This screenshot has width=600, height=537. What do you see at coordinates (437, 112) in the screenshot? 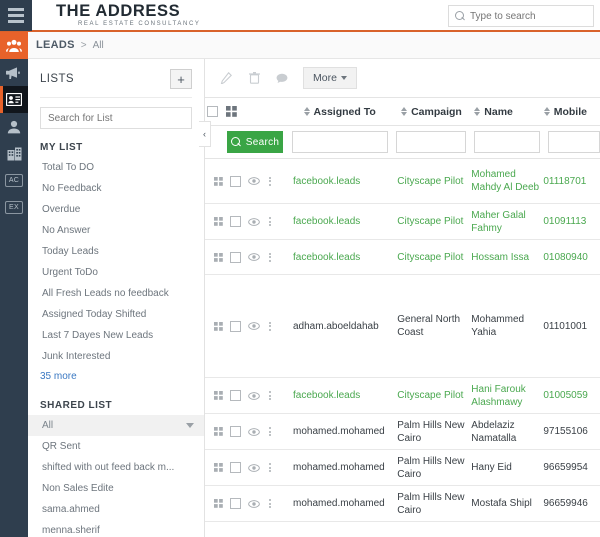
I see `column-header-campaign: Campaign` at bounding box center [437, 112].